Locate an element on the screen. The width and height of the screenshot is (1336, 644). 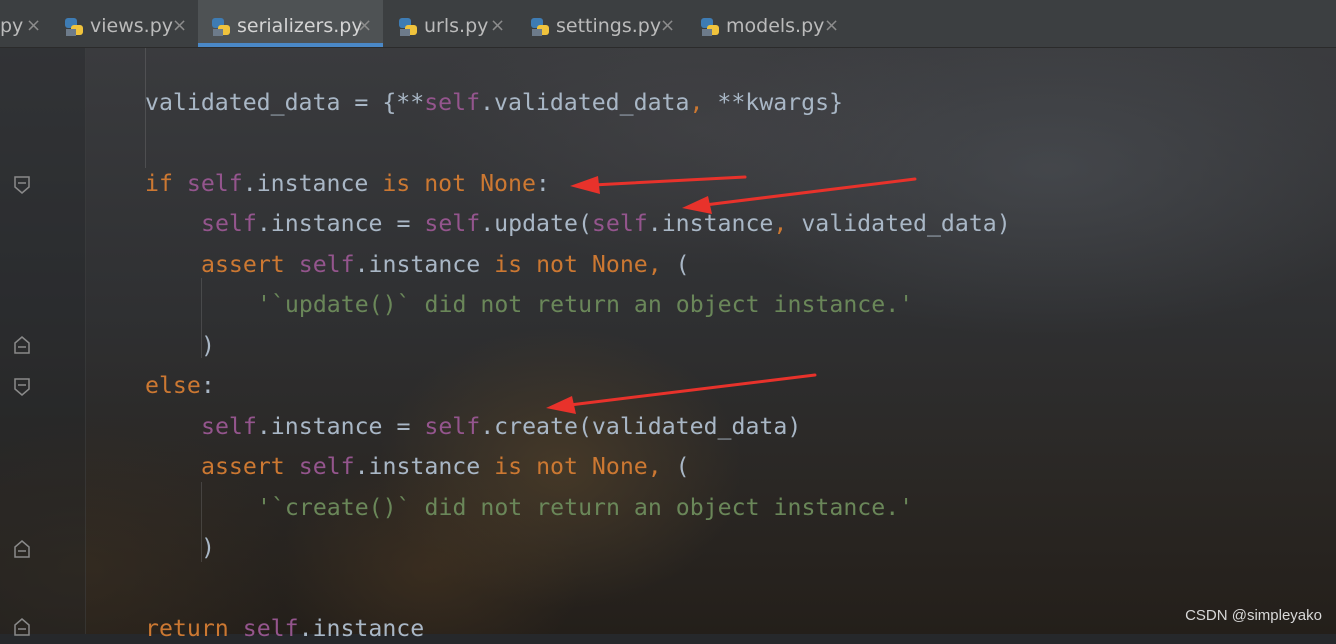
tab-label: models.py is located at coordinates (775, 26).